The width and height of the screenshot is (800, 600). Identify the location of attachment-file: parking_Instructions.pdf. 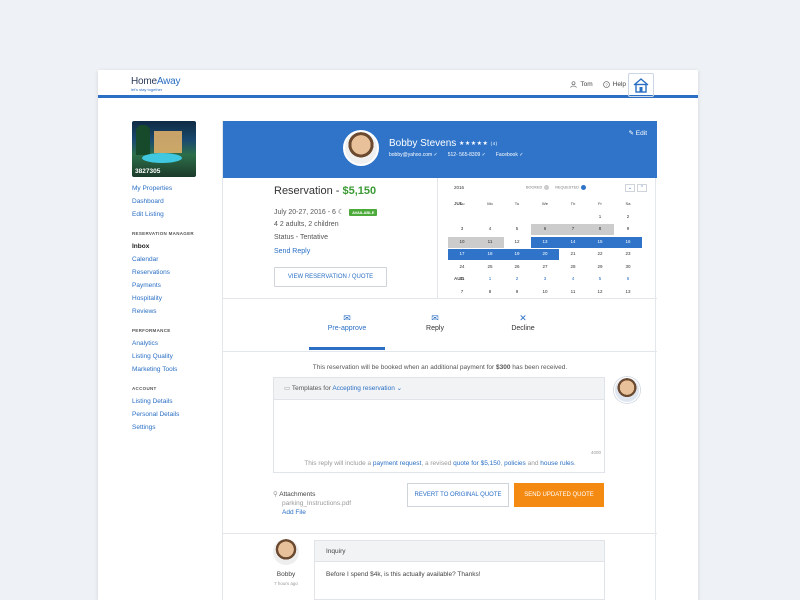
(312, 503).